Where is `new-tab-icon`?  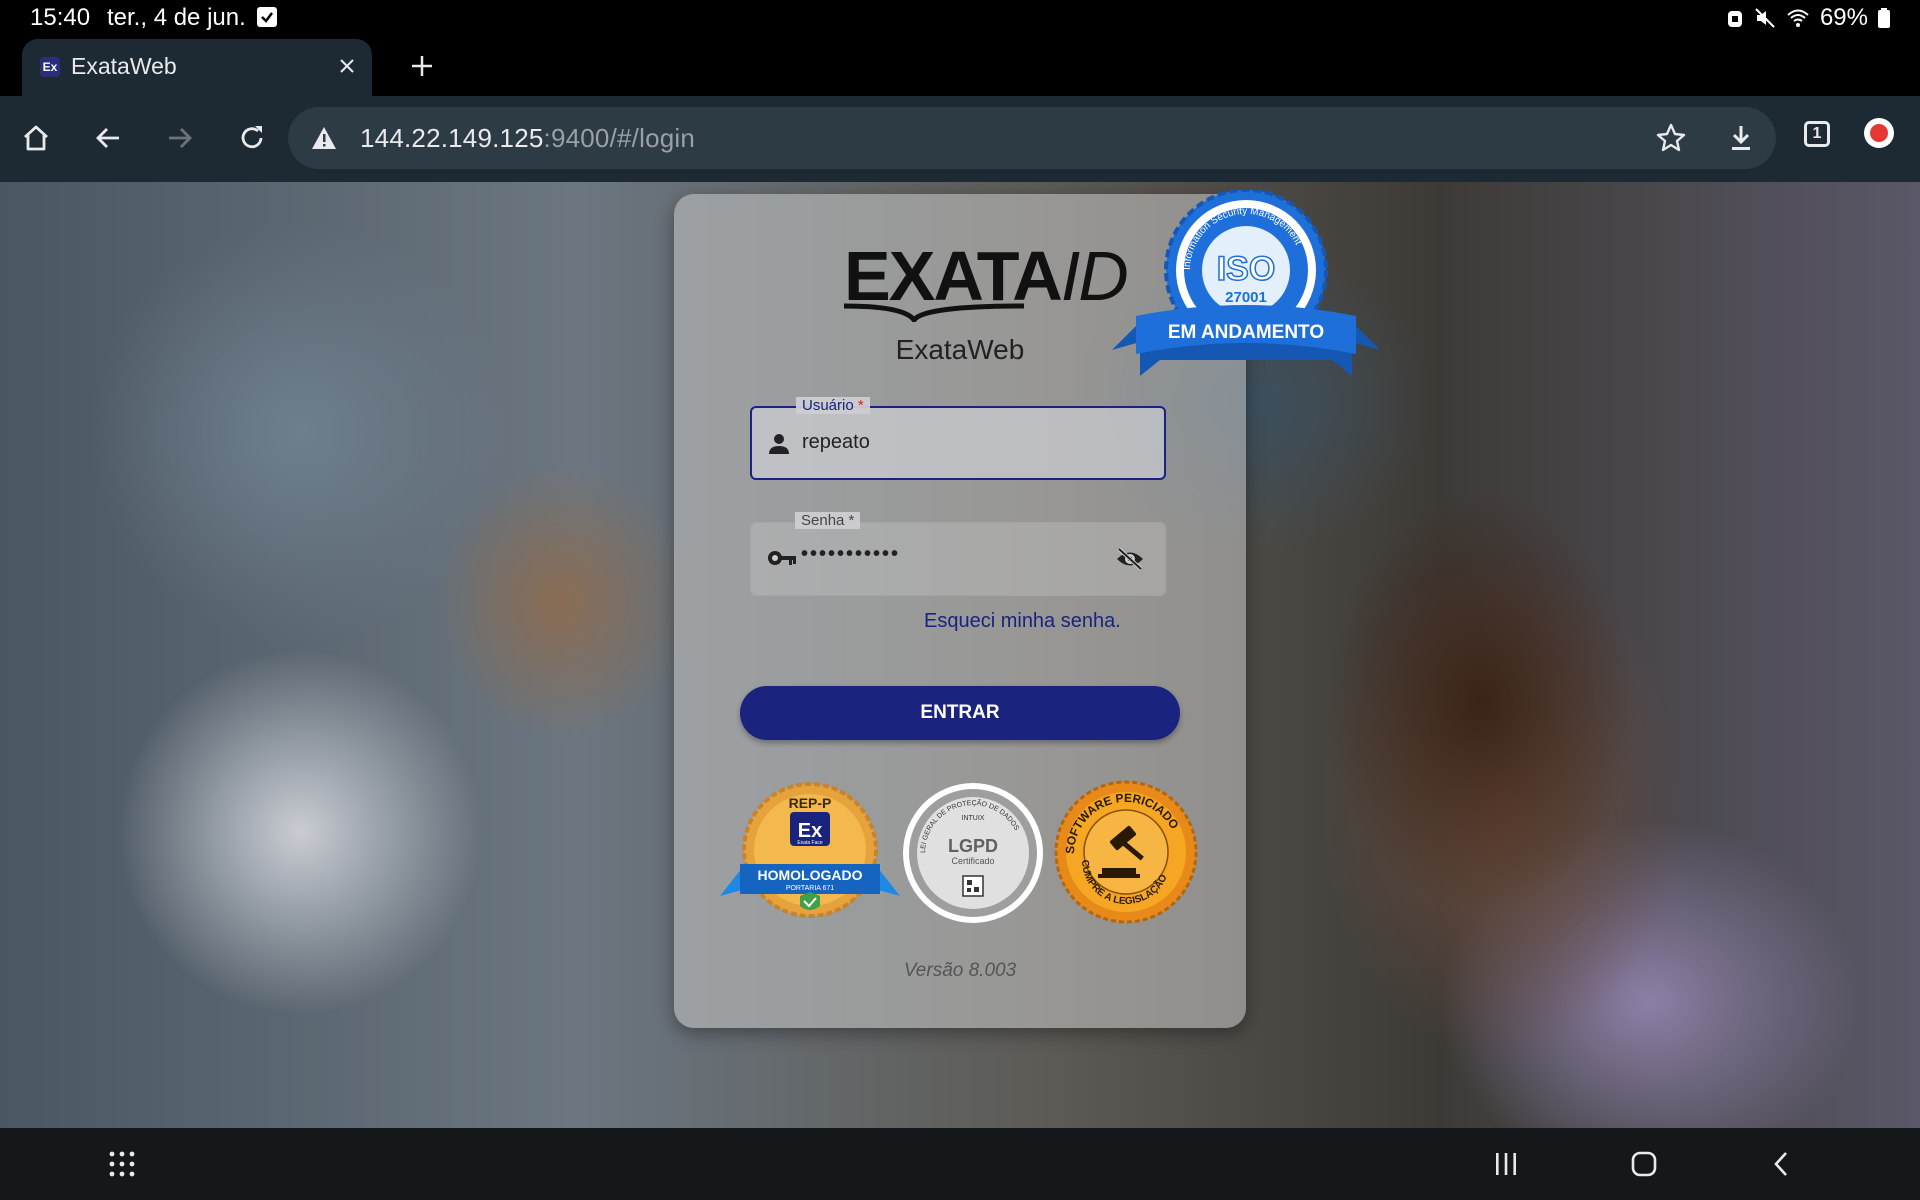
new-tab-icon is located at coordinates (422, 66).